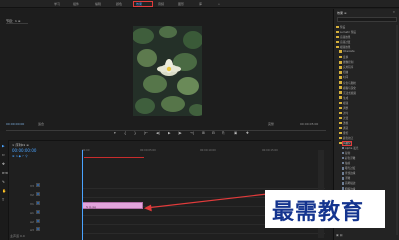 This screenshot has width=399, height=240. What do you see at coordinates (348, 154) in the screenshot?
I see `effect-label: 复制` at bounding box center [348, 154].